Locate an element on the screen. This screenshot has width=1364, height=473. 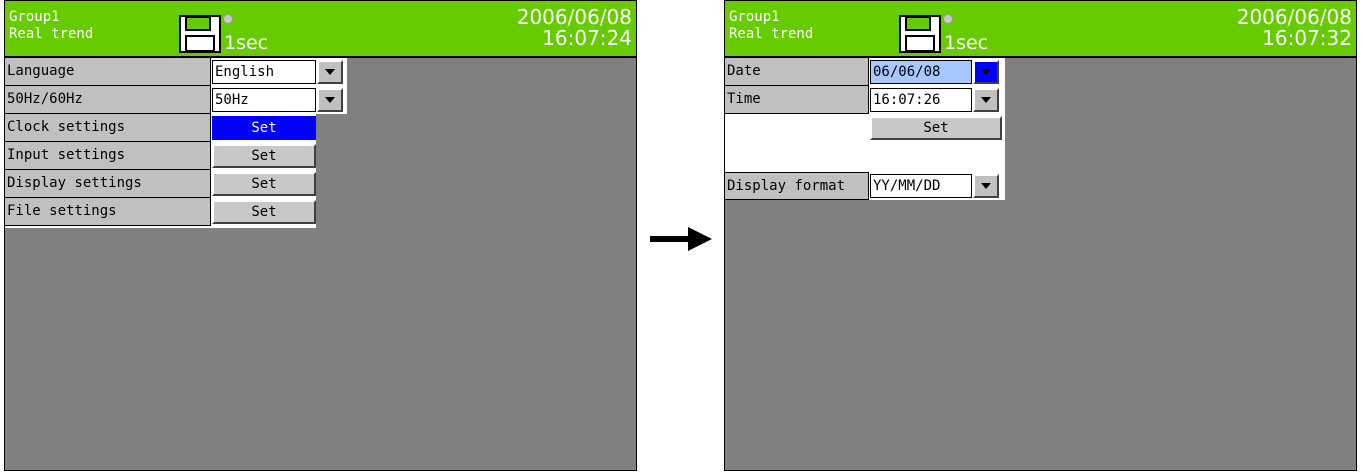
input-settings-set-button: Set is located at coordinates (264, 156).